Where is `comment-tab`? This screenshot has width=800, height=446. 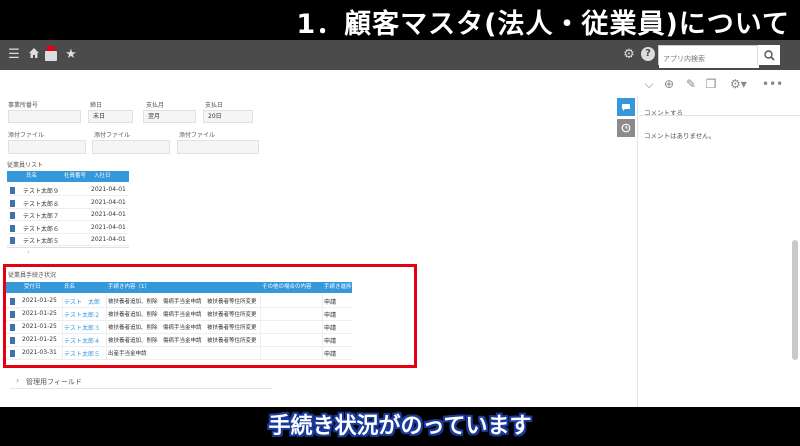
comment-tab is located at coordinates (626, 107).